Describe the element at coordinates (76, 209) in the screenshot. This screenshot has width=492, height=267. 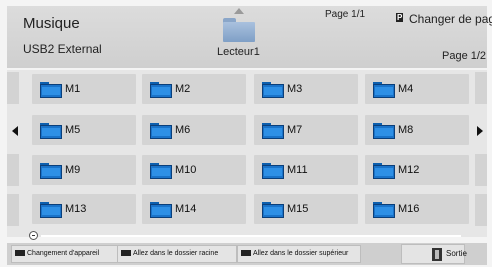
I see `folder-name: M13` at that location.